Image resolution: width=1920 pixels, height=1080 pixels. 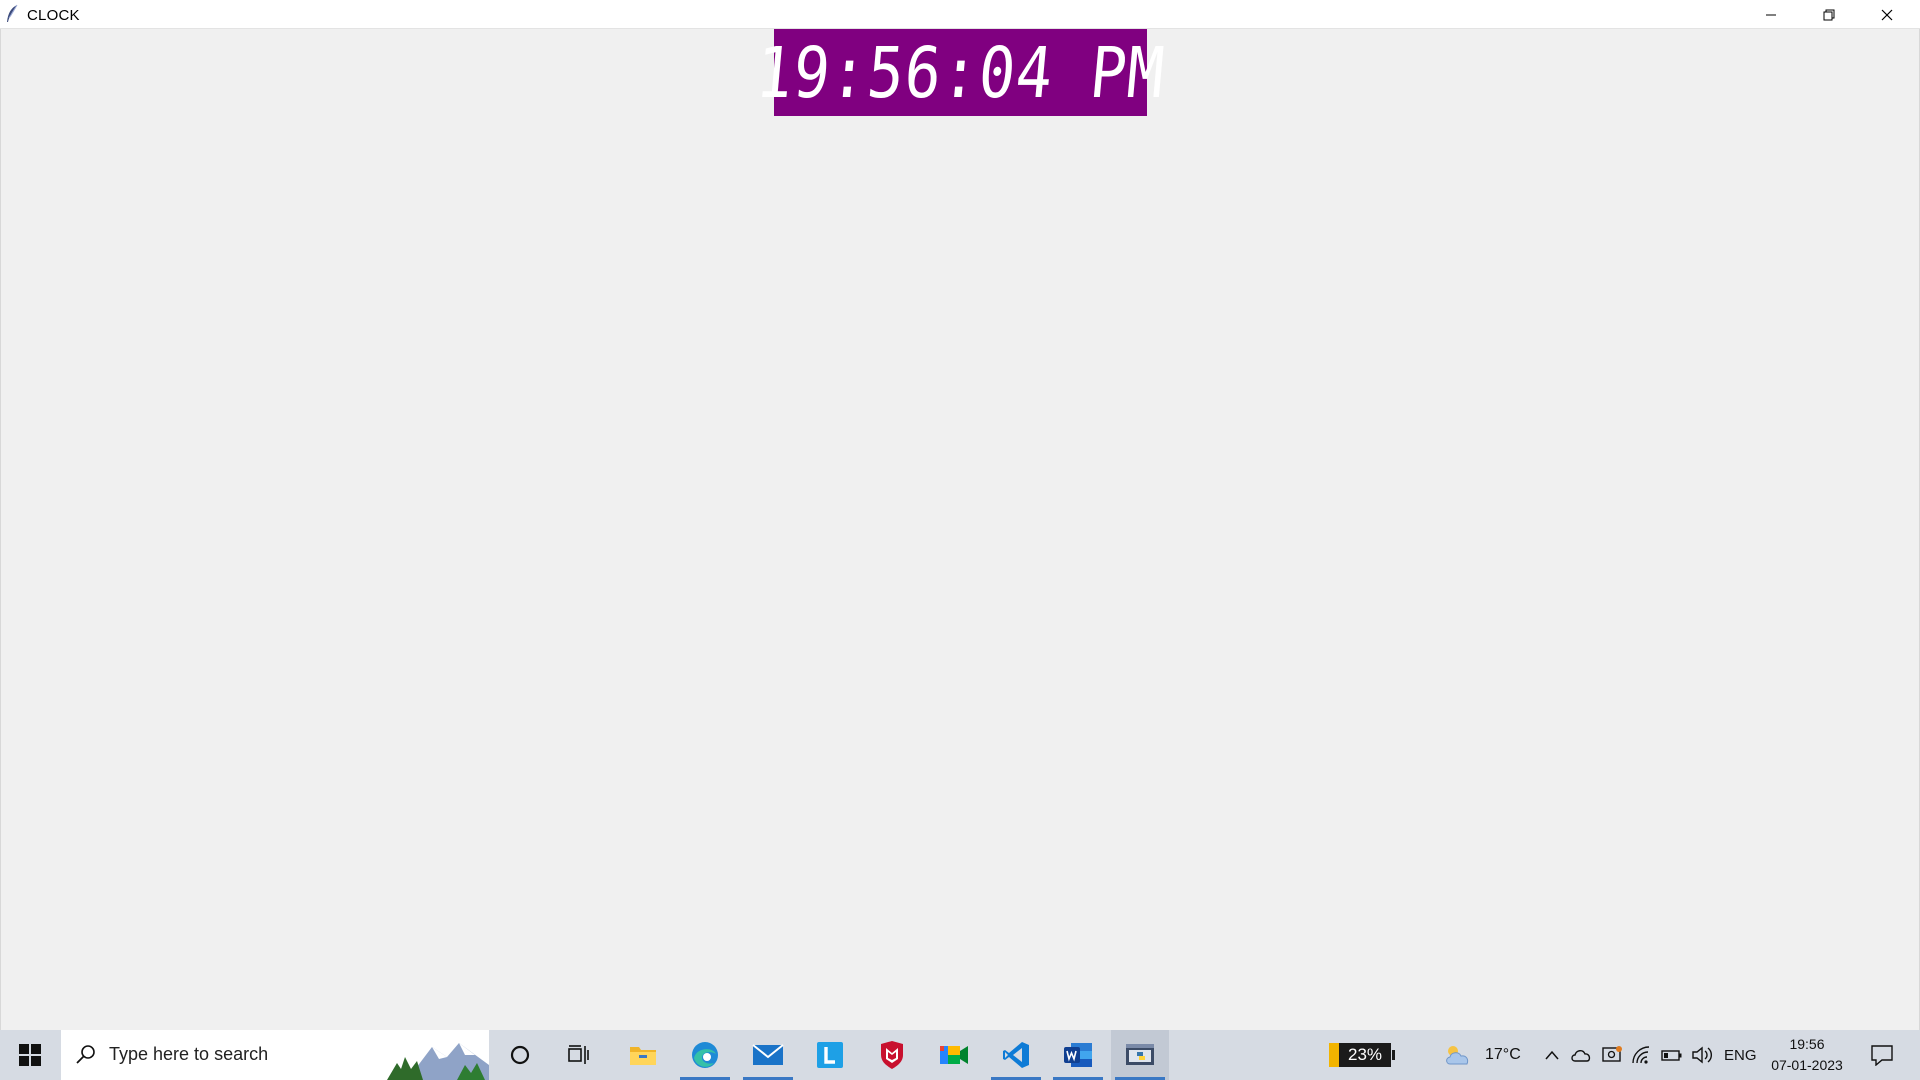 I want to click on taskbar-mcafee-button, so click(x=892, y=1055).